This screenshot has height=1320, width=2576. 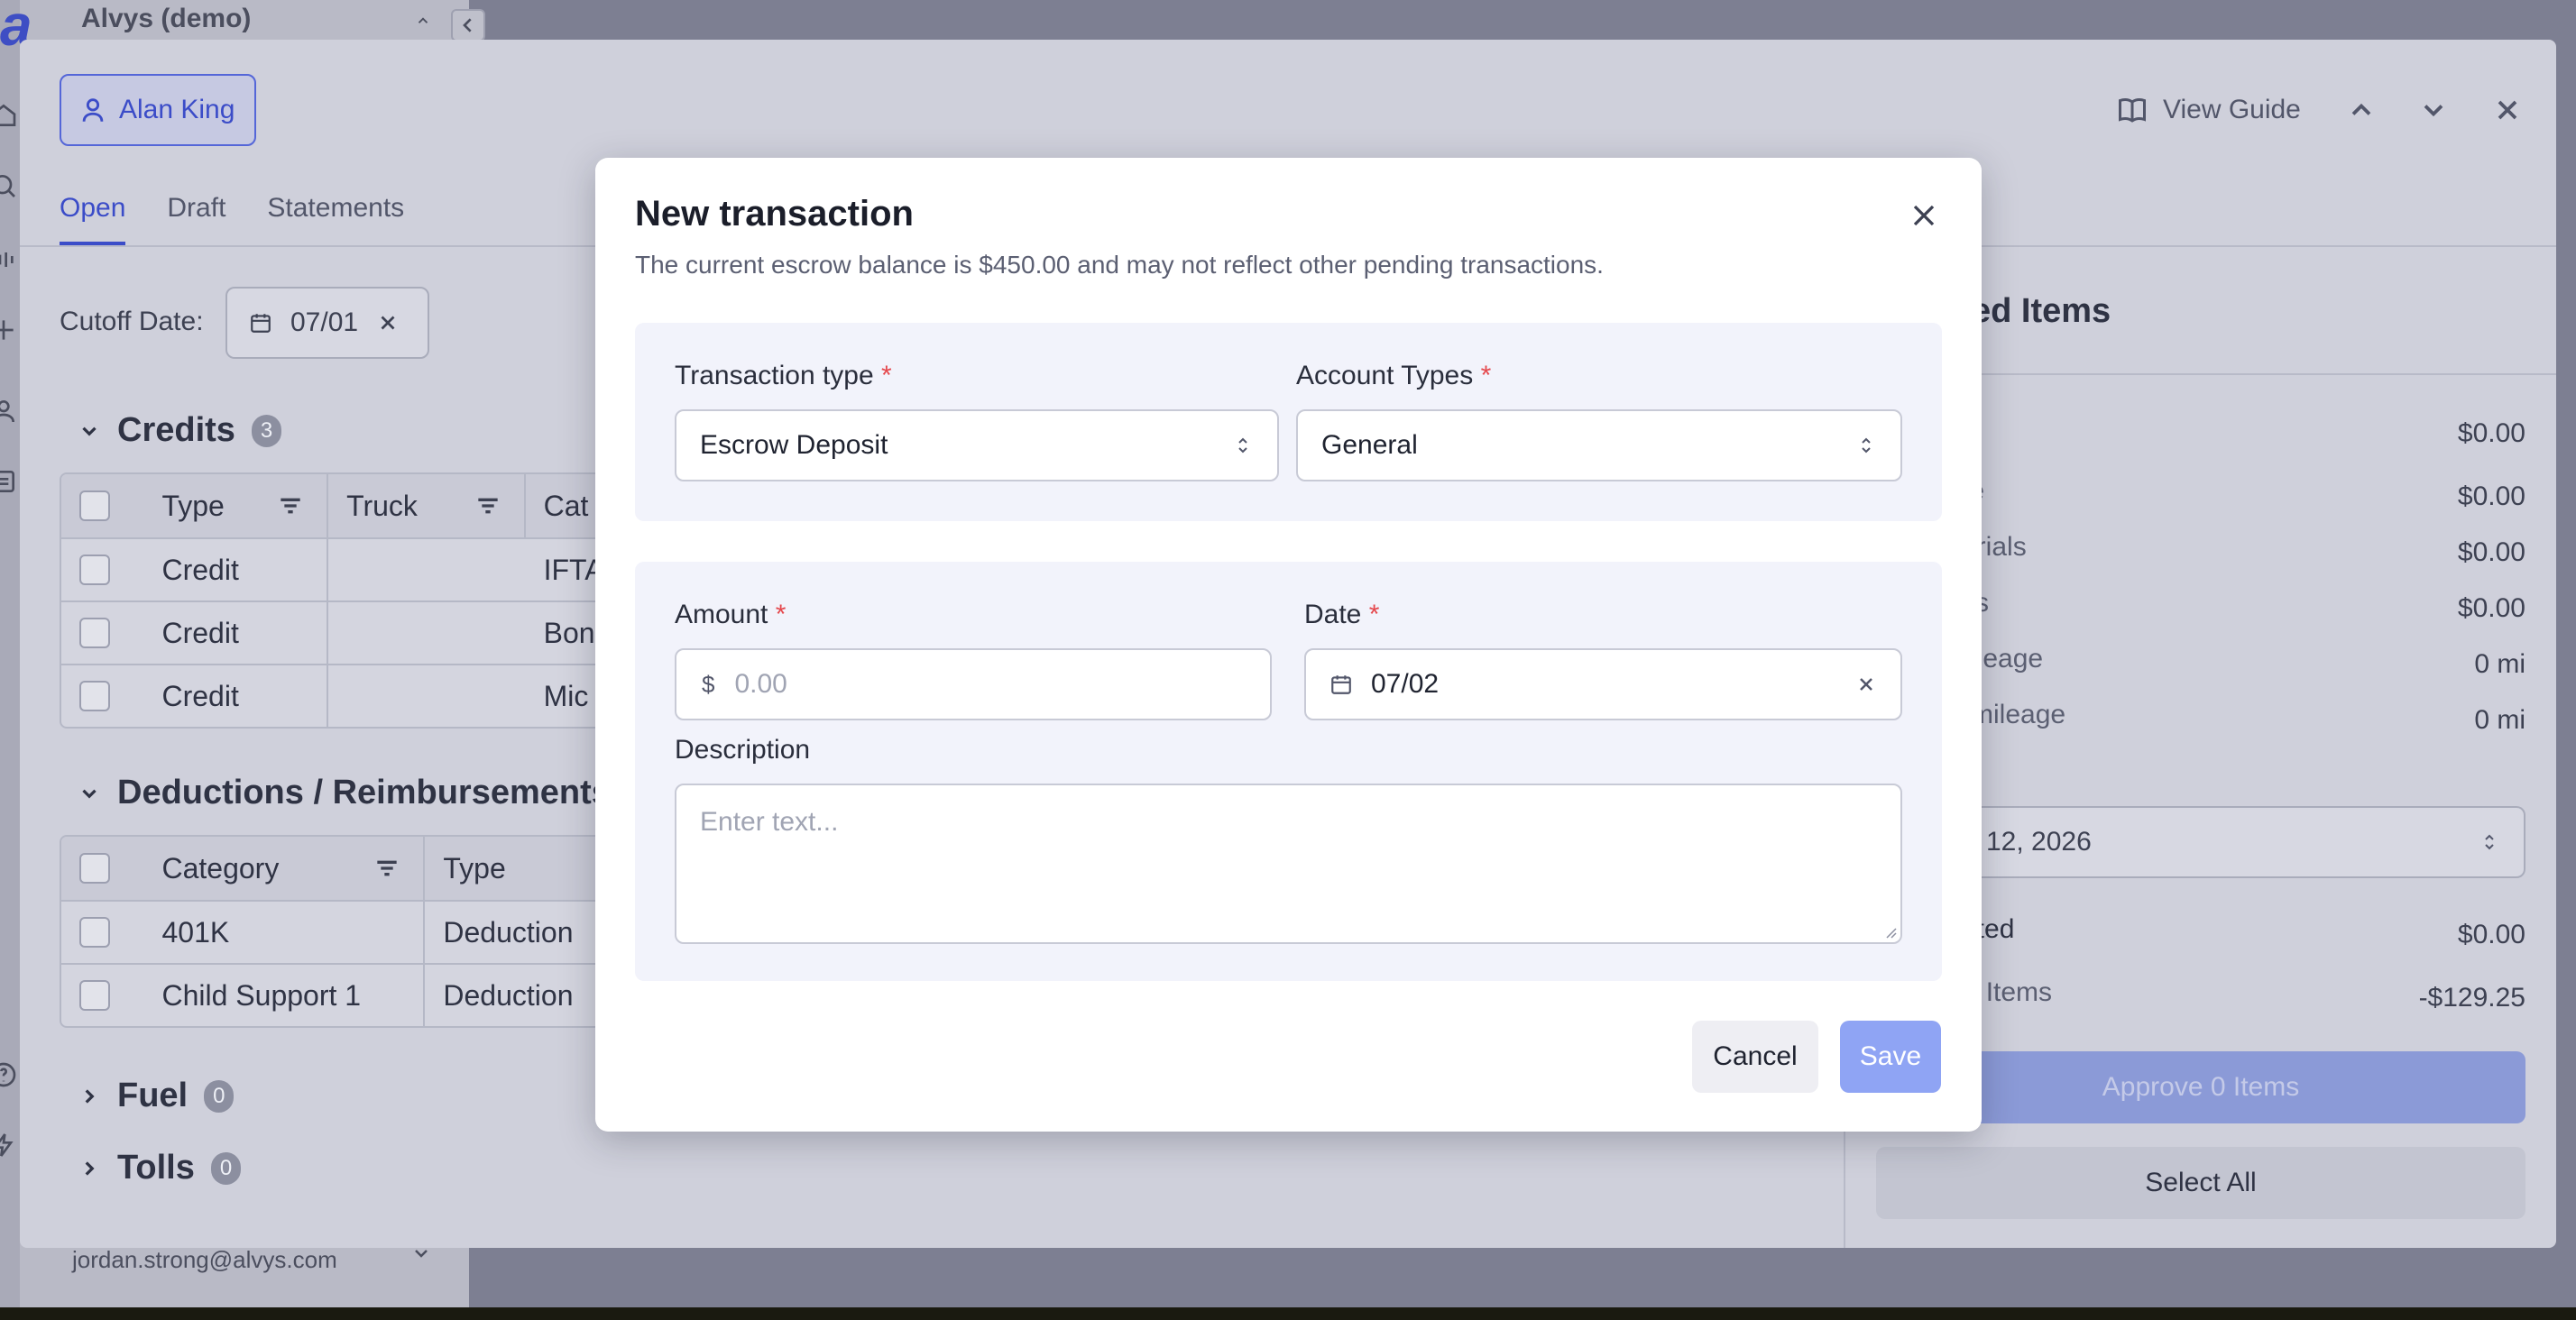 I want to click on table-row: Credit Mic, so click(x=339, y=695).